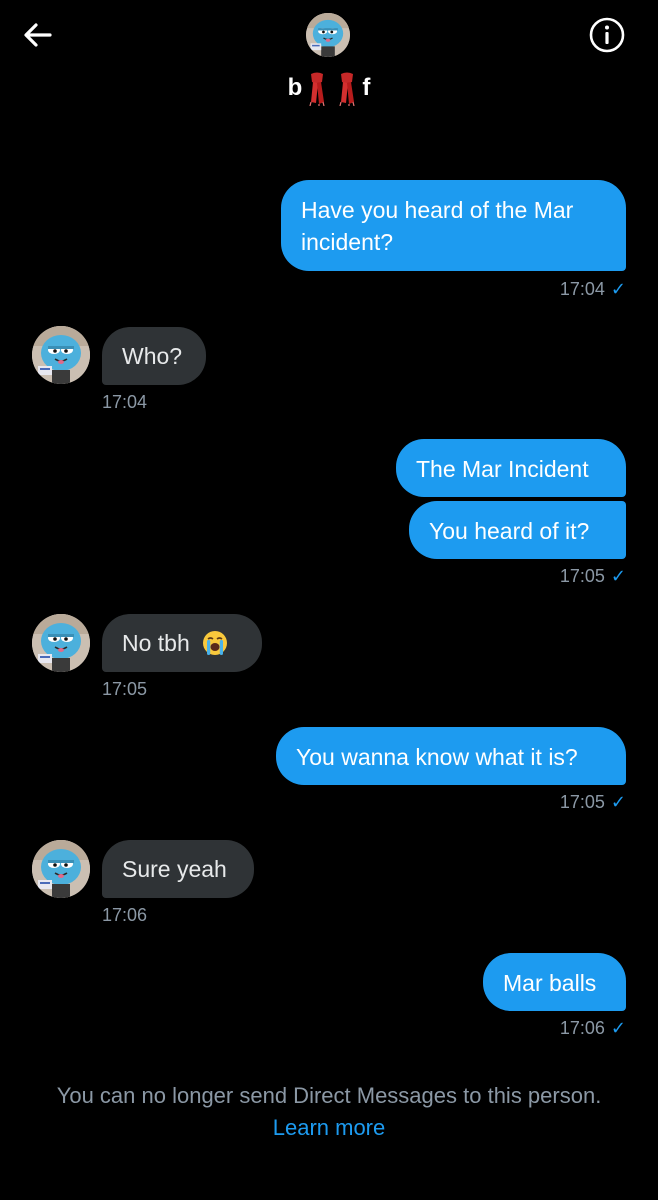 The width and height of the screenshot is (658, 1200). I want to click on message-timestamp: 17:04 ✓, so click(592, 289).